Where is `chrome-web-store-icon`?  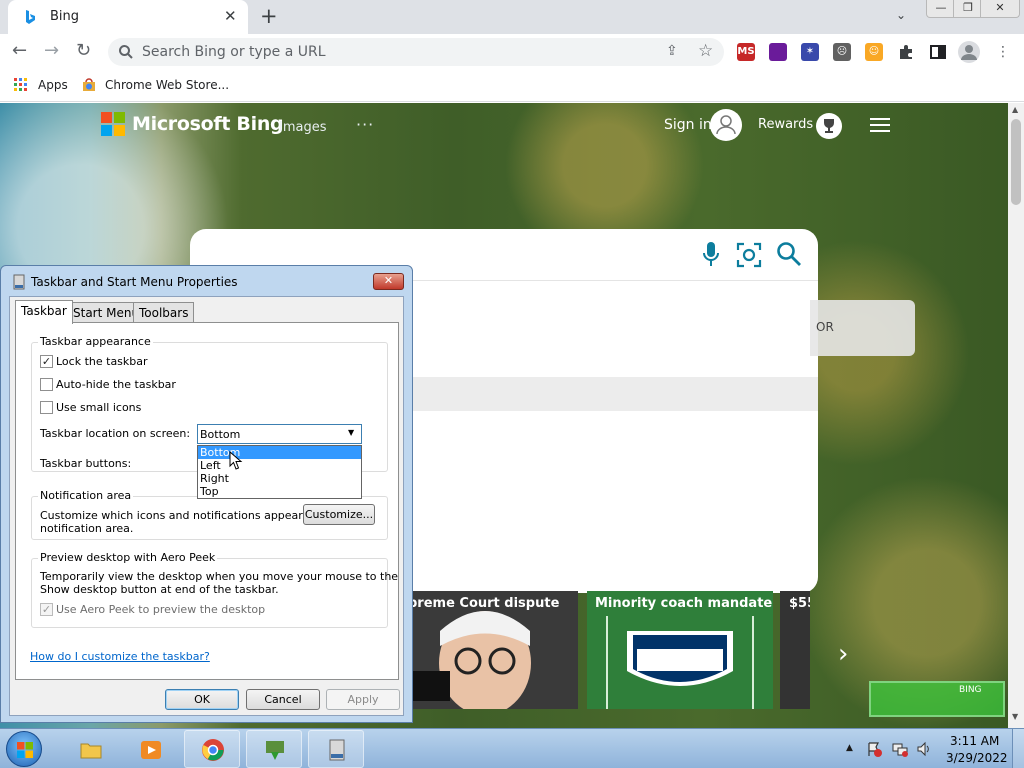 chrome-web-store-icon is located at coordinates (89, 84).